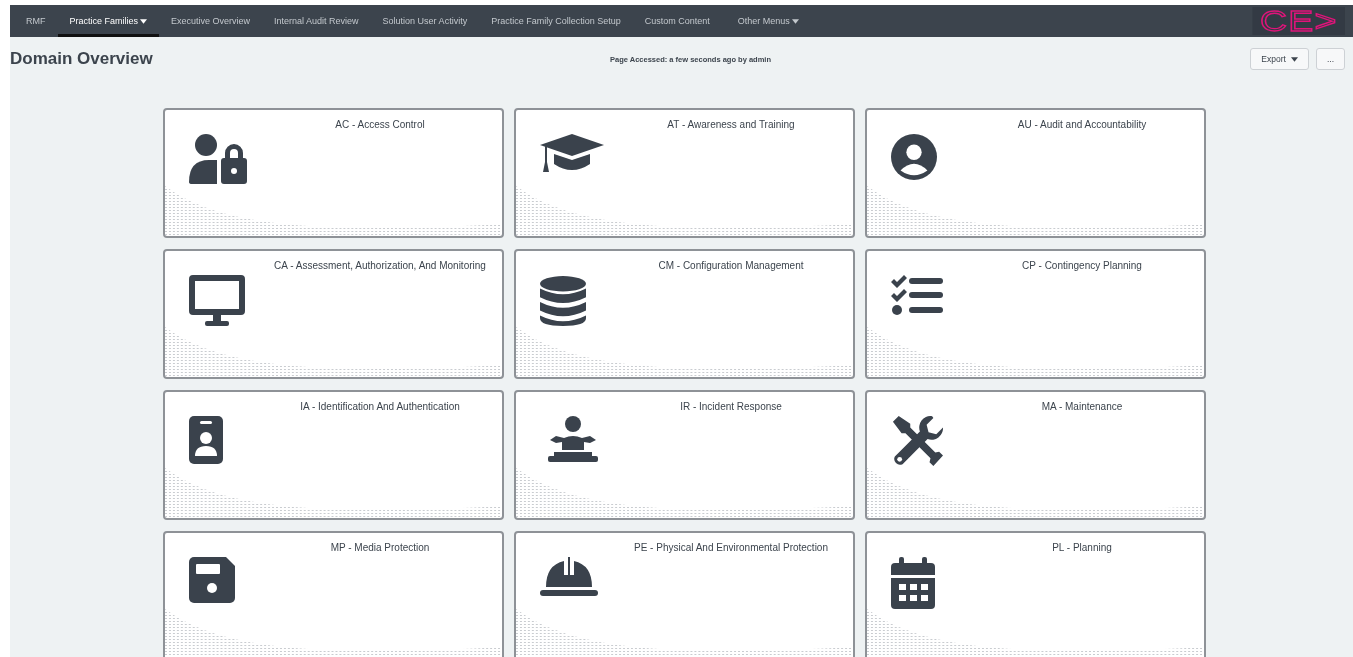  I want to click on domain-title: IA - Identification And Authentication, so click(380, 406).